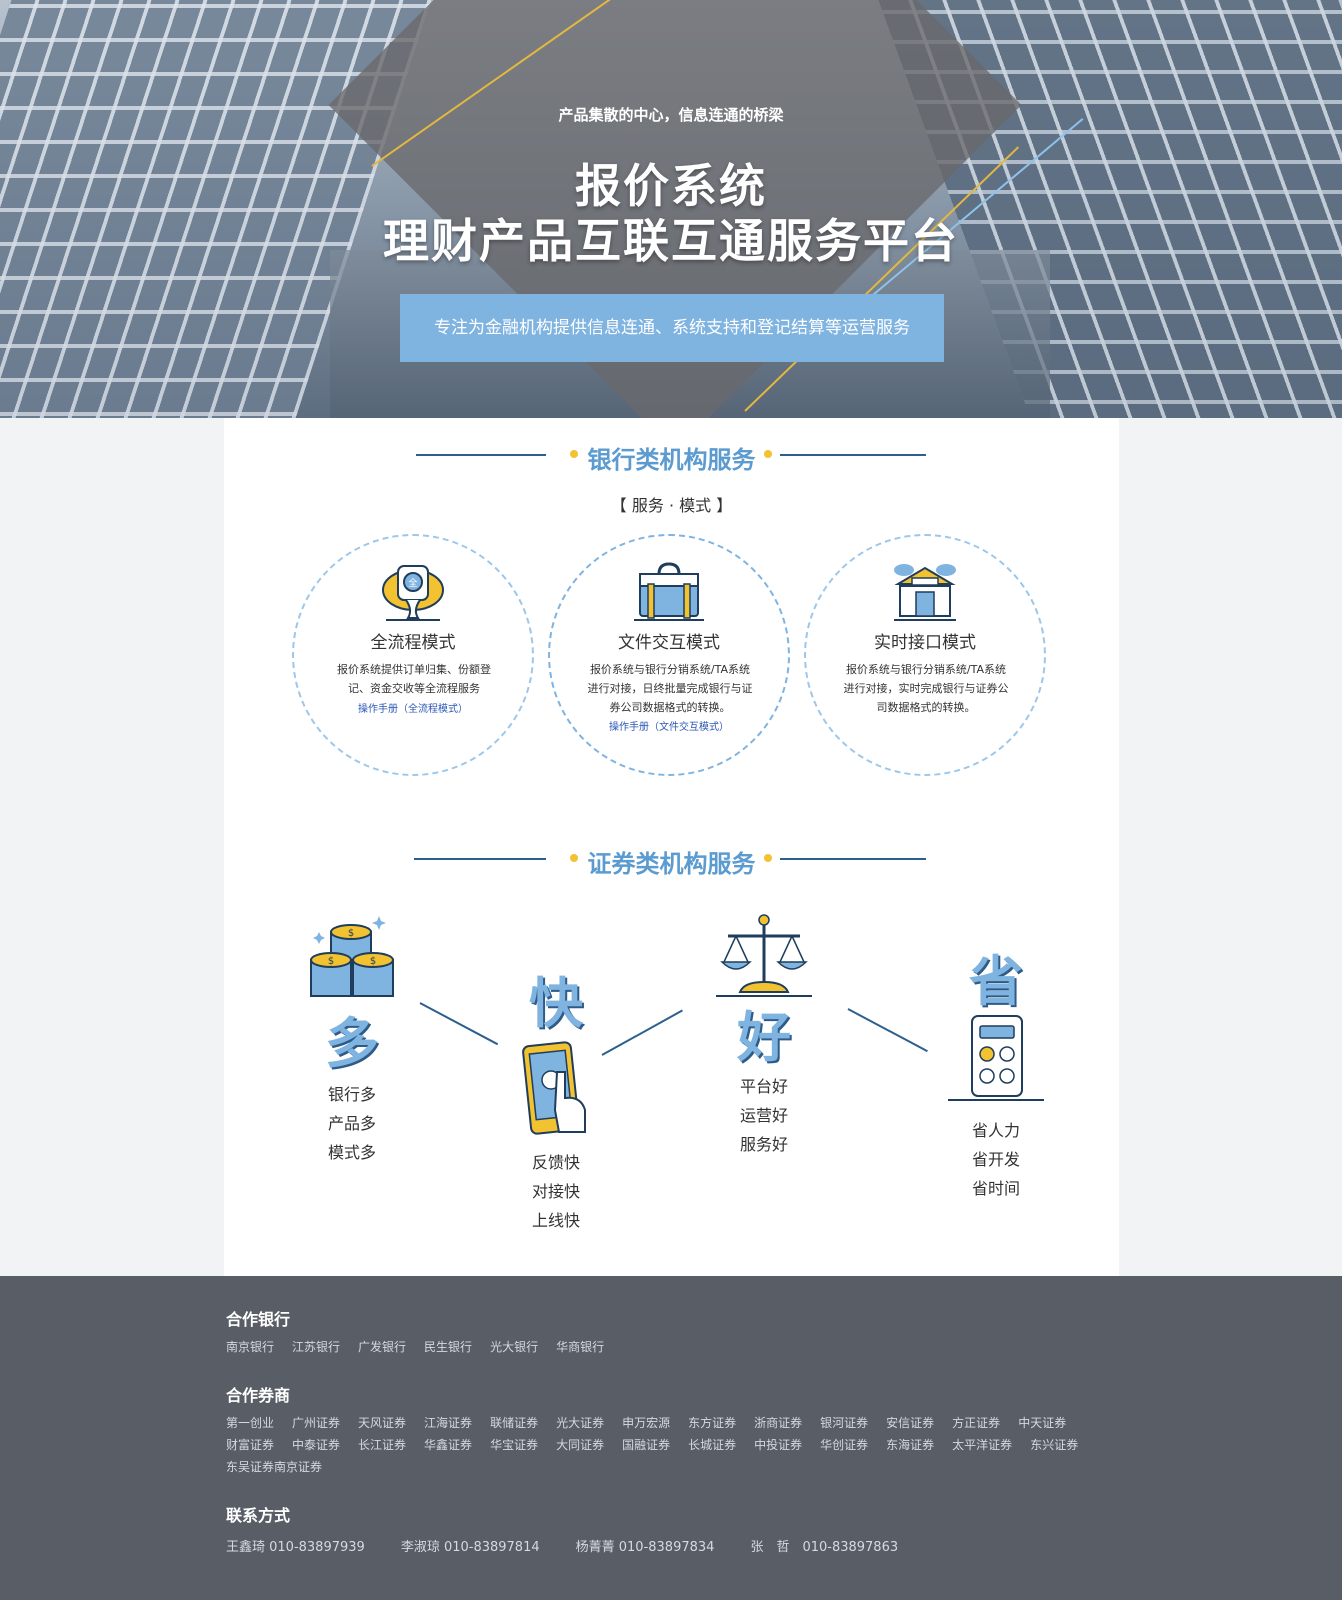 The height and width of the screenshot is (1600, 1342). Describe the element at coordinates (555, 1162) in the screenshot. I see `feature-line: 反馈快` at that location.